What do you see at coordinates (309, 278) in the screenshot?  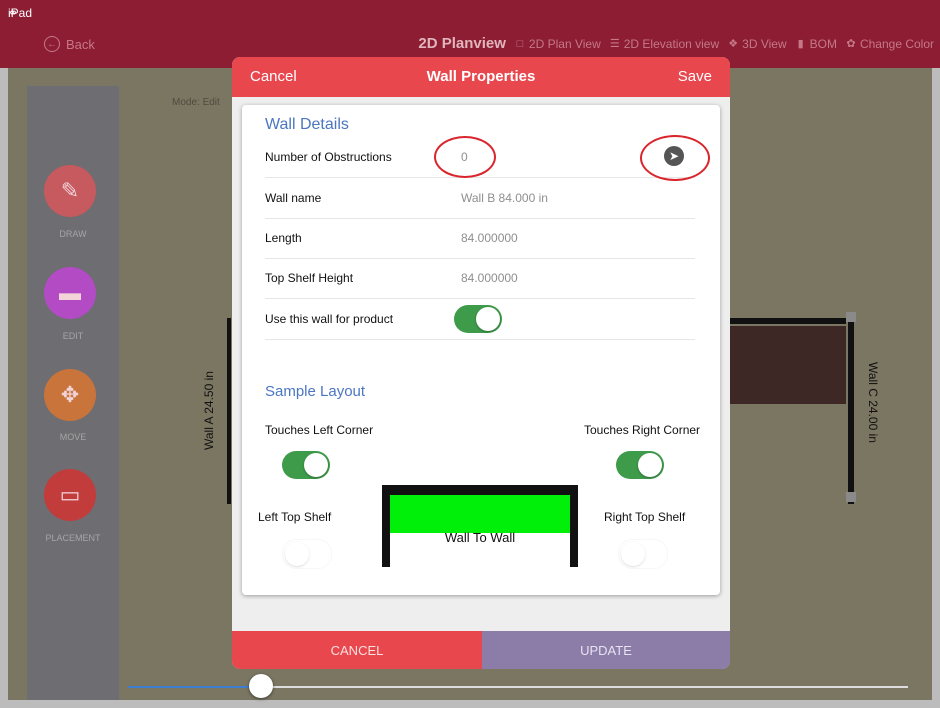 I see `top-shelf-height-label: Top Shelf Height` at bounding box center [309, 278].